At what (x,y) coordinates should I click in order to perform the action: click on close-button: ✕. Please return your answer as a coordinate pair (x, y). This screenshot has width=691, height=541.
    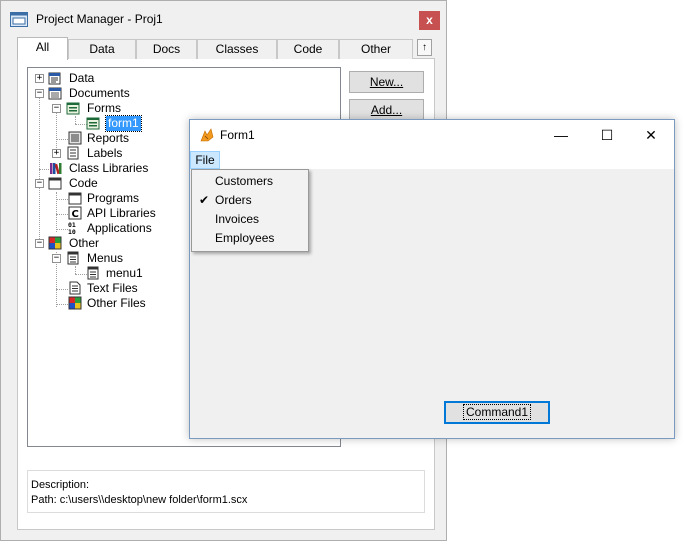
    Looking at the image, I should click on (651, 135).